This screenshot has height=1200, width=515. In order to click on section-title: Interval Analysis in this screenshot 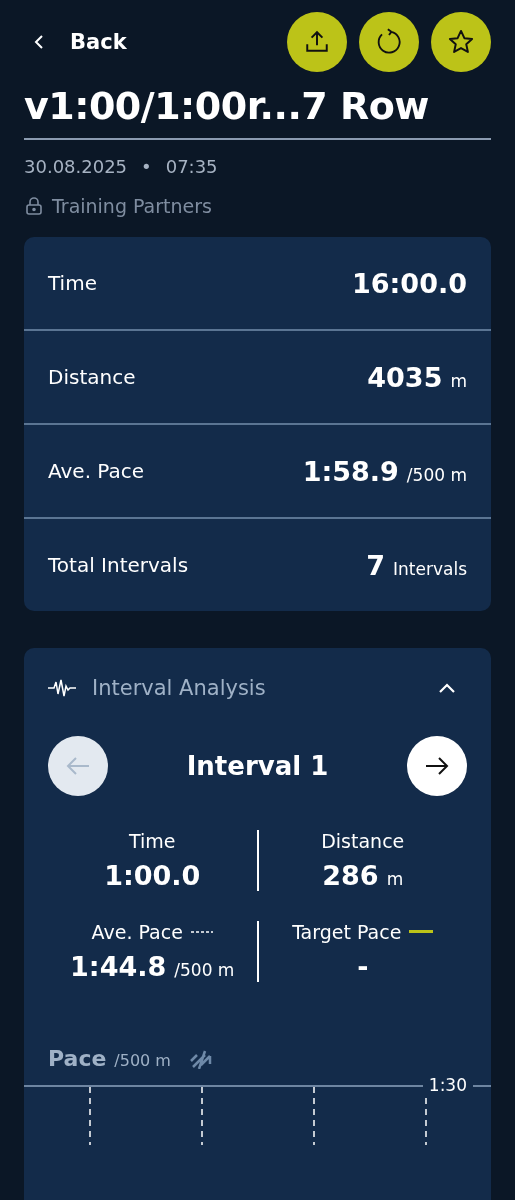, I will do `click(179, 688)`.